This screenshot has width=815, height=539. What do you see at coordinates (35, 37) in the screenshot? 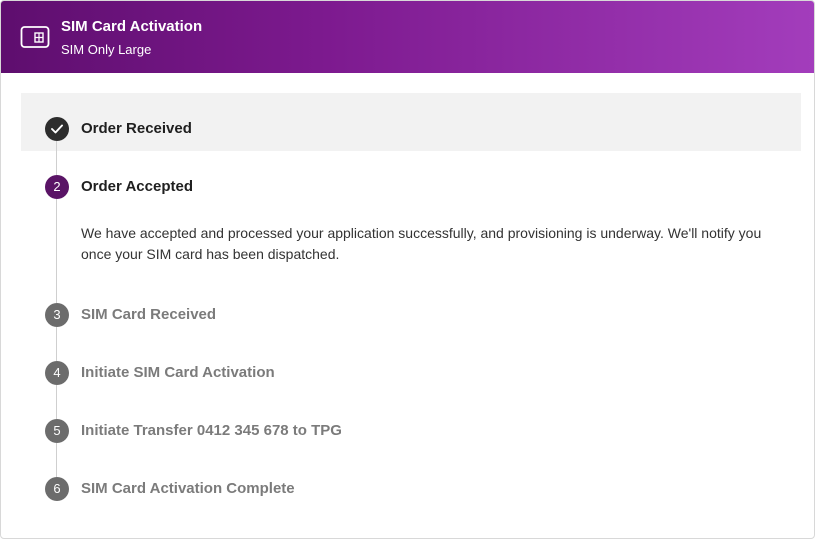
I see `sim-card-icon` at bounding box center [35, 37].